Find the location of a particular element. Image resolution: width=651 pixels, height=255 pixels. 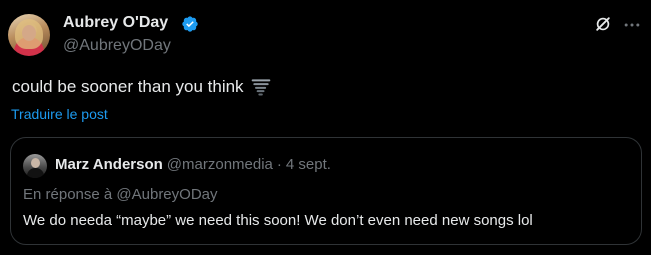

tweet-text: could be sooner than you think is located at coordinates (141, 87).